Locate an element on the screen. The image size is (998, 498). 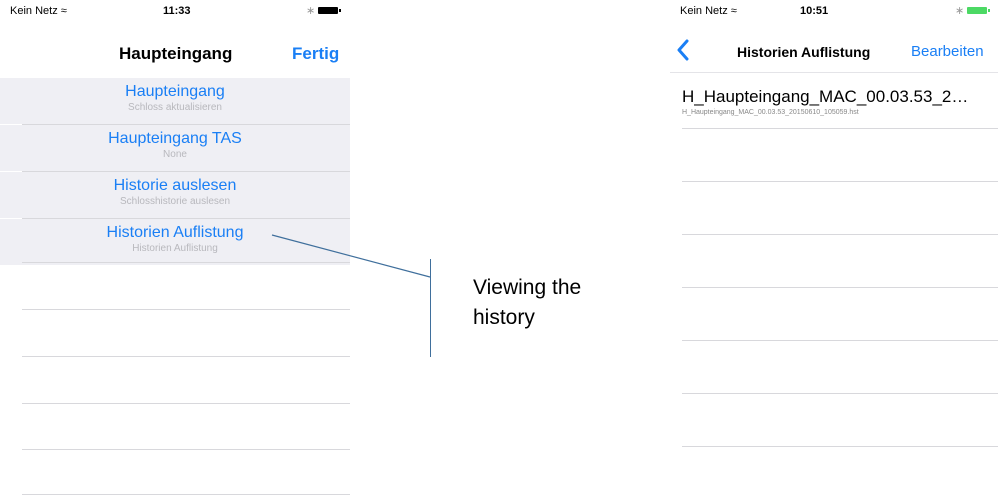
page-title: Haupteingang is located at coordinates (176, 53).